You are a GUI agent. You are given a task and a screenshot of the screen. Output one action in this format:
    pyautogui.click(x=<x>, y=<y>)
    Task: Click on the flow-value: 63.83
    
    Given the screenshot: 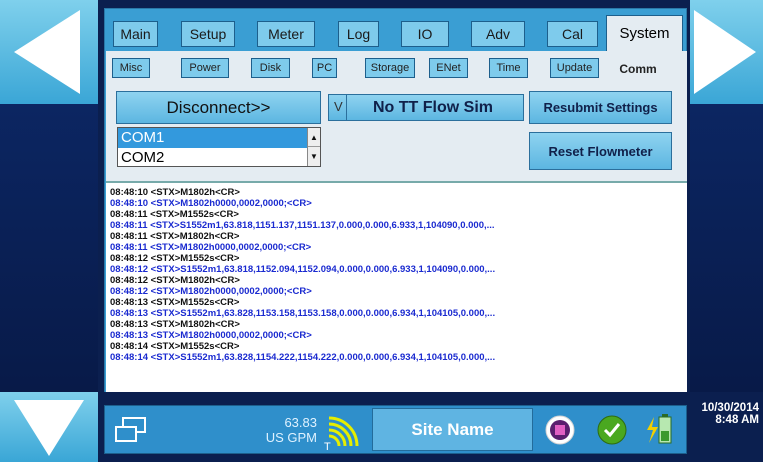 What is the action you would take?
    pyautogui.click(x=300, y=422)
    